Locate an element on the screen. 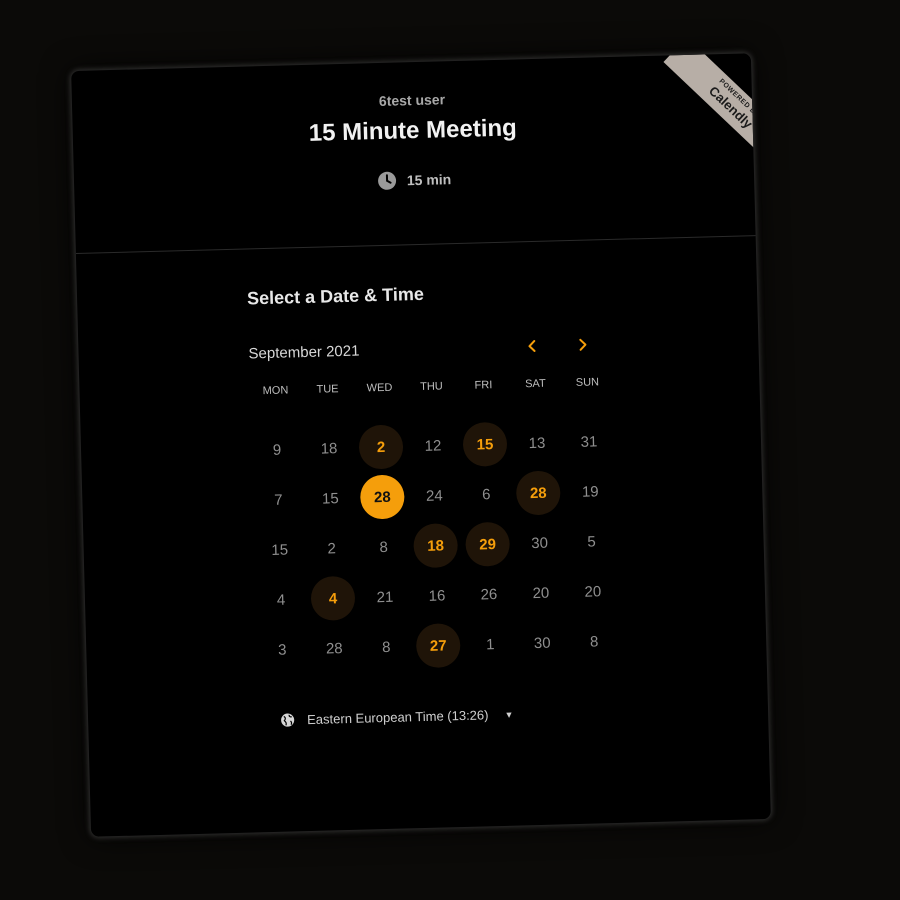 This screenshot has height=900, width=900. selected-day-button: 28 is located at coordinates (382, 497).